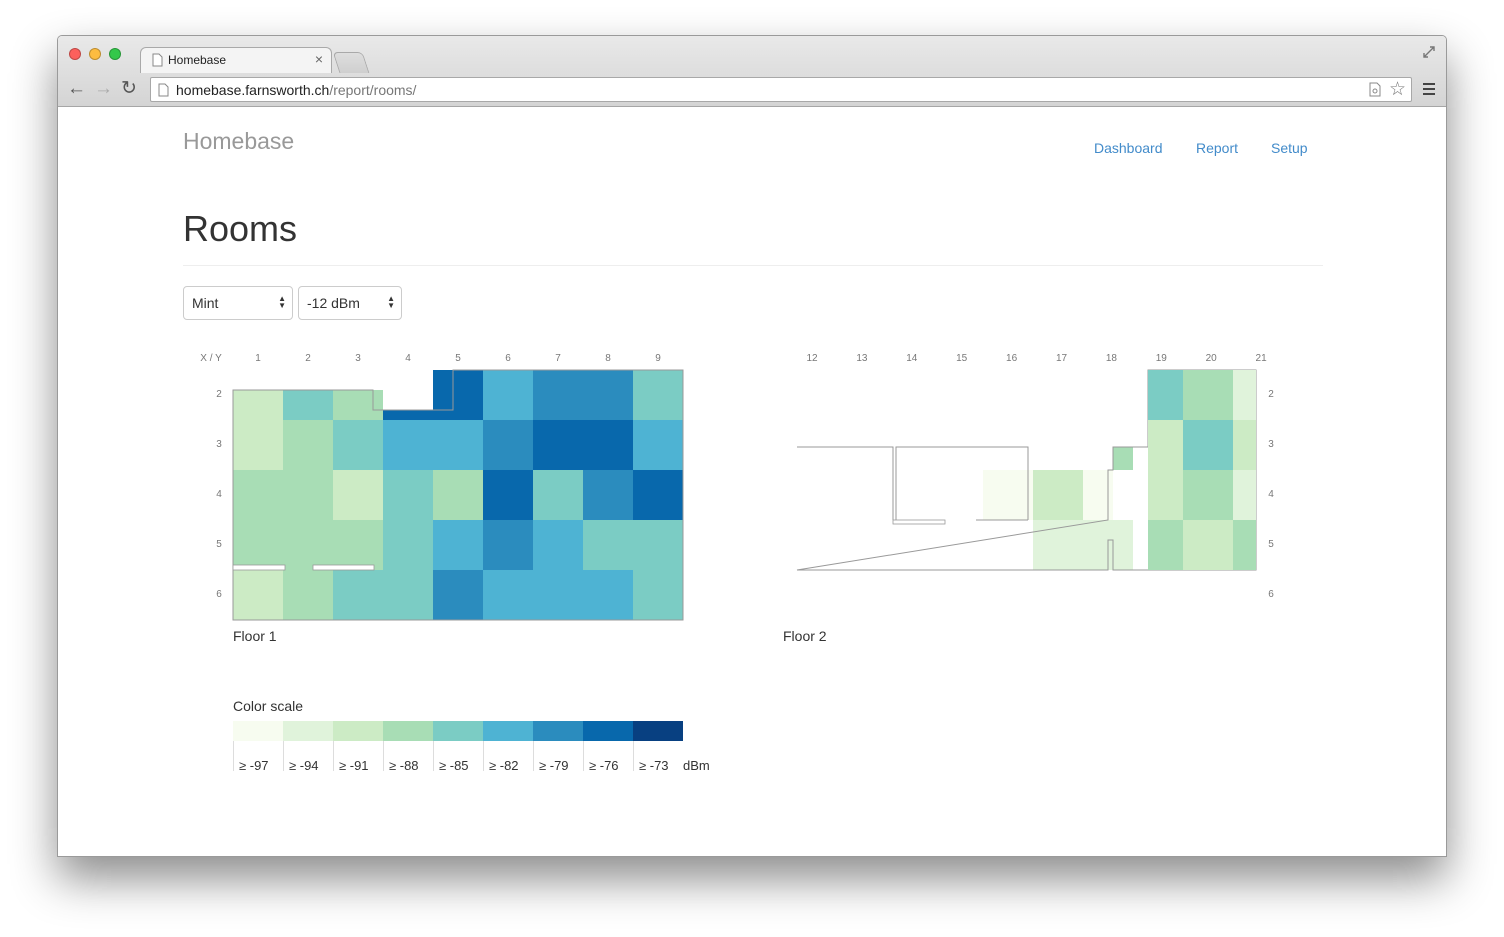 The image size is (1504, 937). Describe the element at coordinates (205, 303) in the screenshot. I see `device-select-value: Mint` at that location.